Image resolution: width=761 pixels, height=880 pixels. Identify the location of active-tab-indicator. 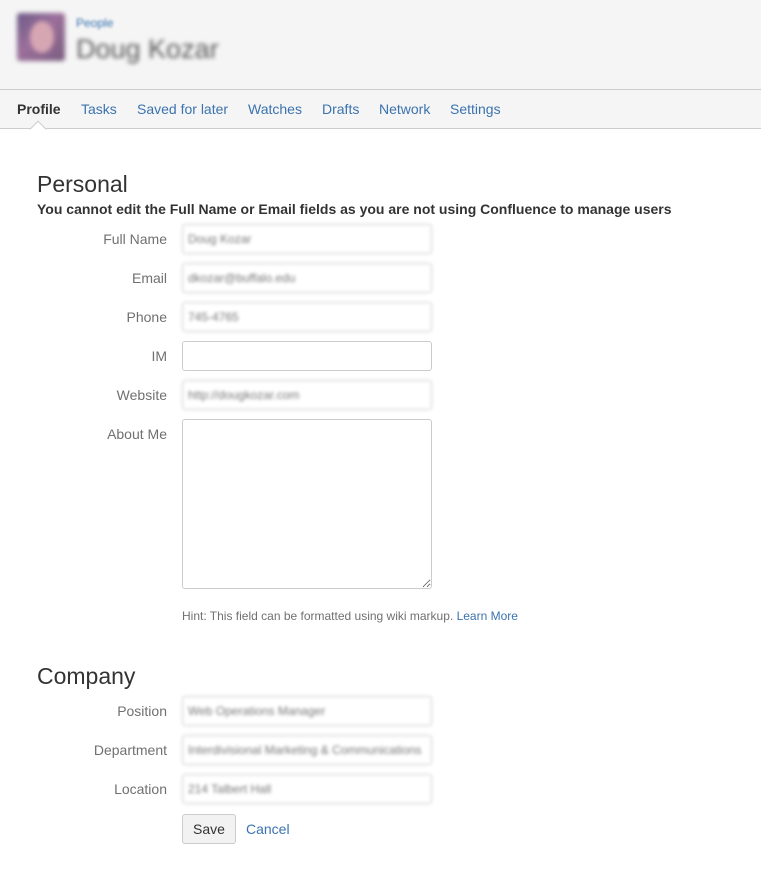
(38, 129).